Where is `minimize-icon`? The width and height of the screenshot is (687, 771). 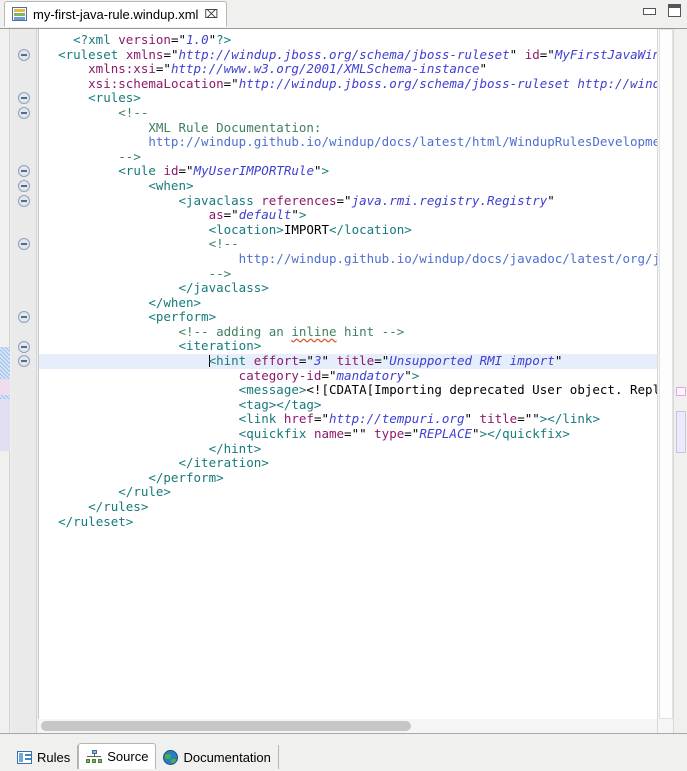
minimize-icon is located at coordinates (649, 11).